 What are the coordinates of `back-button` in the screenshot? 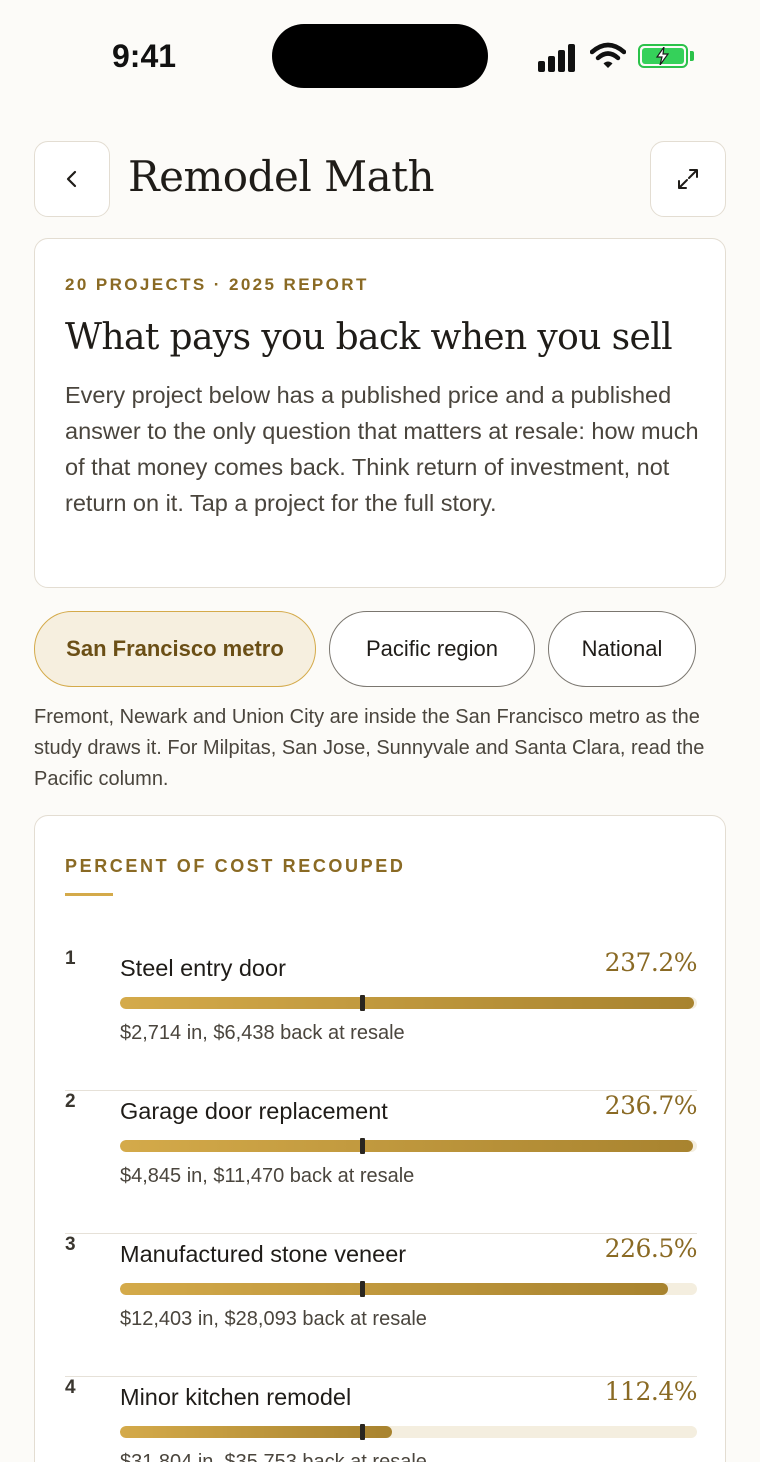 It's located at (72, 179).